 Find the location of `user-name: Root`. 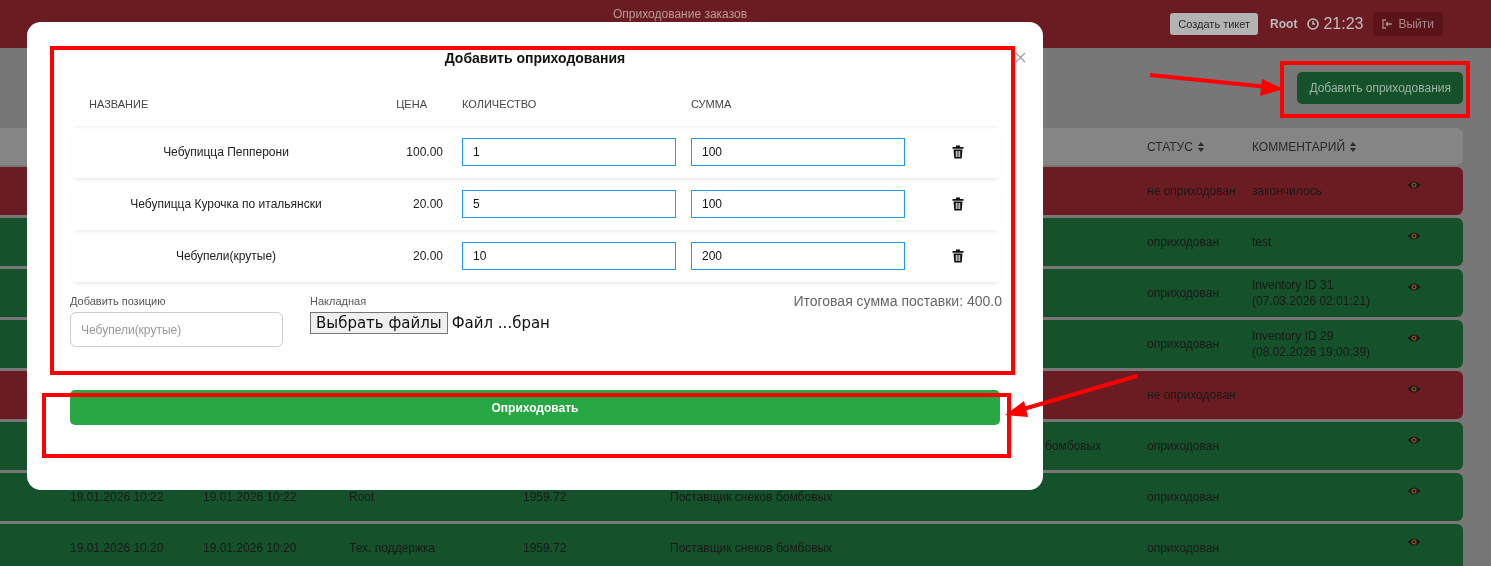

user-name: Root is located at coordinates (1284, 24).